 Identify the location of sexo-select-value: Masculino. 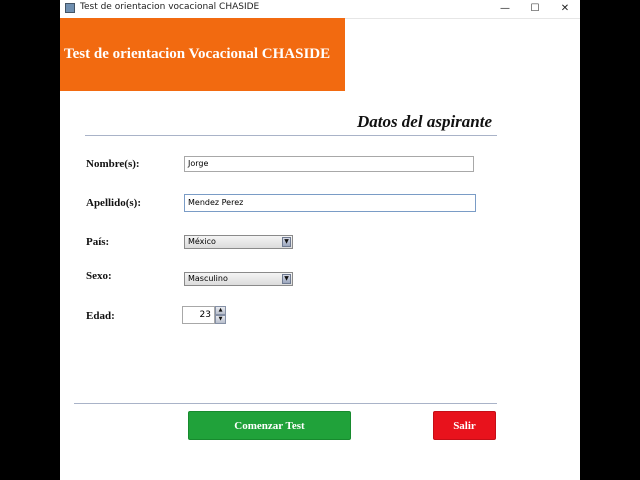
(208, 278).